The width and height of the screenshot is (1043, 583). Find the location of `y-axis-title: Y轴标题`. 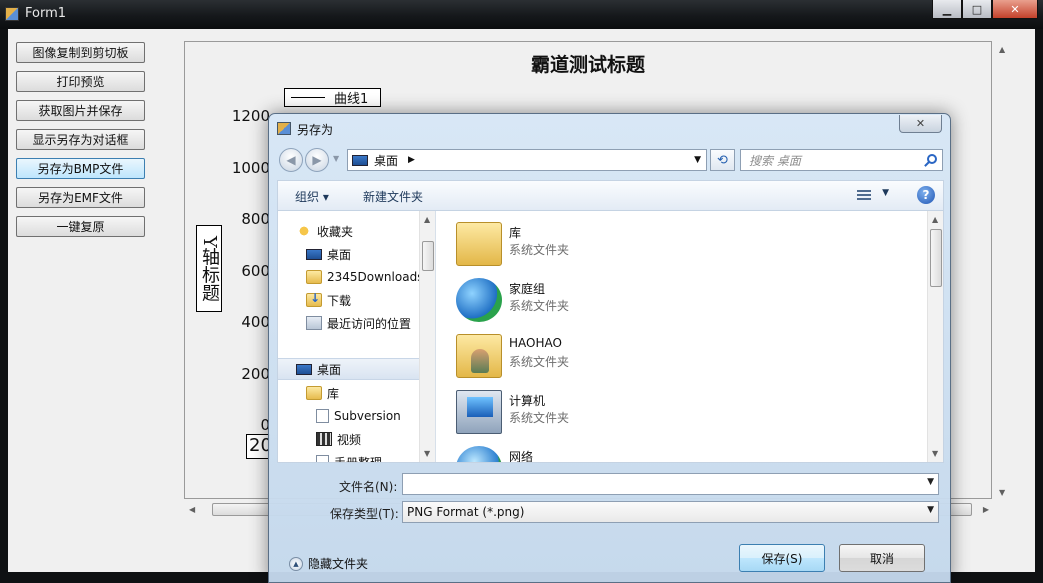

y-axis-title: Y轴标题 is located at coordinates (209, 268).